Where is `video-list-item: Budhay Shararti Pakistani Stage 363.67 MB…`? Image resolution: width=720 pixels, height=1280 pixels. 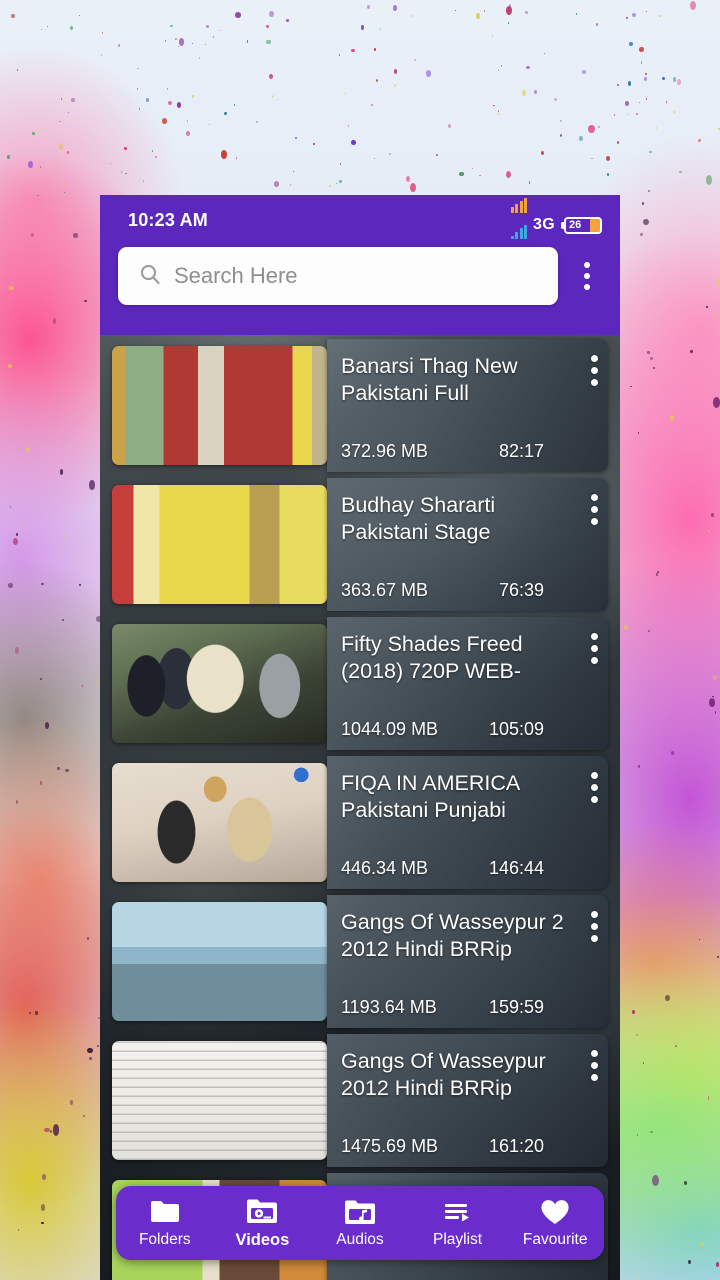
video-list-item: Budhay Shararti Pakistani Stage 363.67 MB… is located at coordinates (360, 544).